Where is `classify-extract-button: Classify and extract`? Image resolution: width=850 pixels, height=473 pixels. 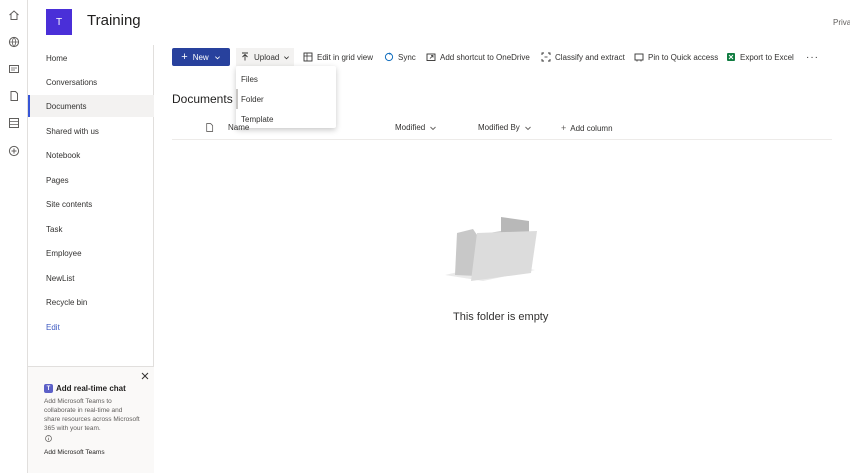 classify-extract-button: Classify and extract is located at coordinates (583, 57).